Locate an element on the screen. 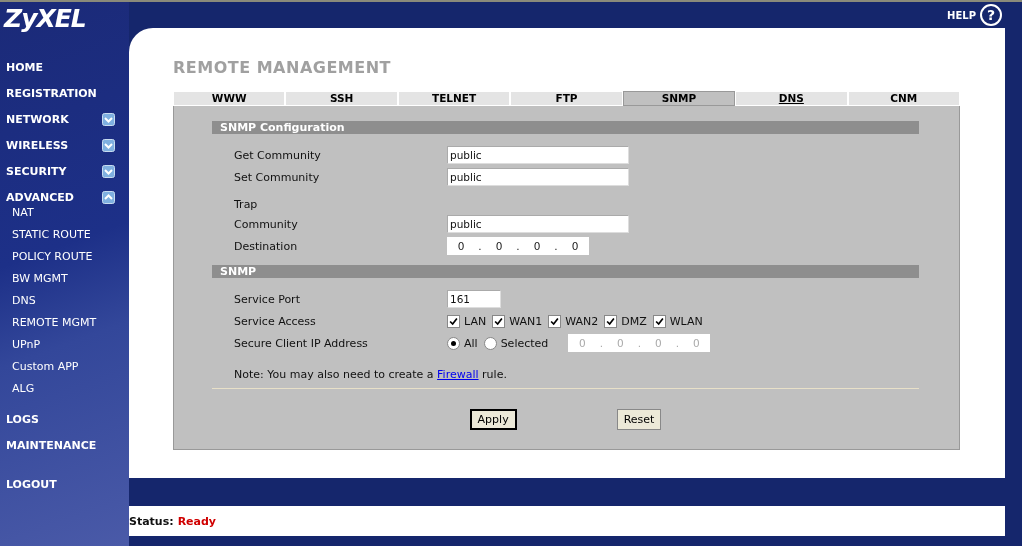  radio-label: Selected is located at coordinates (524, 343).